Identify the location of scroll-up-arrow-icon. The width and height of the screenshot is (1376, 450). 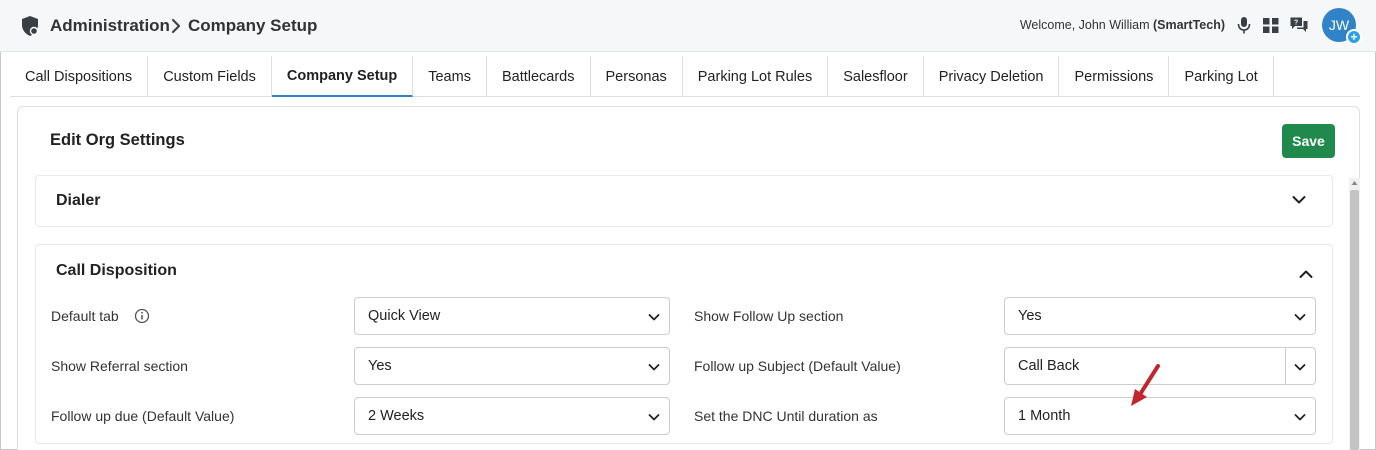
(1354, 183).